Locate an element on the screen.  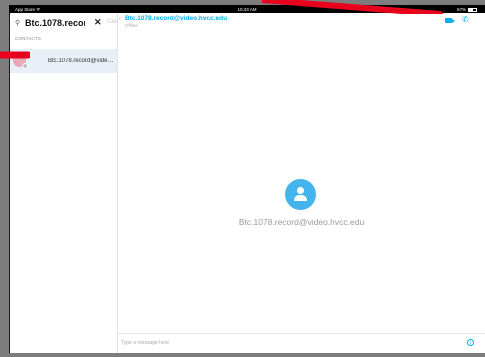
back-icon: ‹ is located at coordinates (120, 19).